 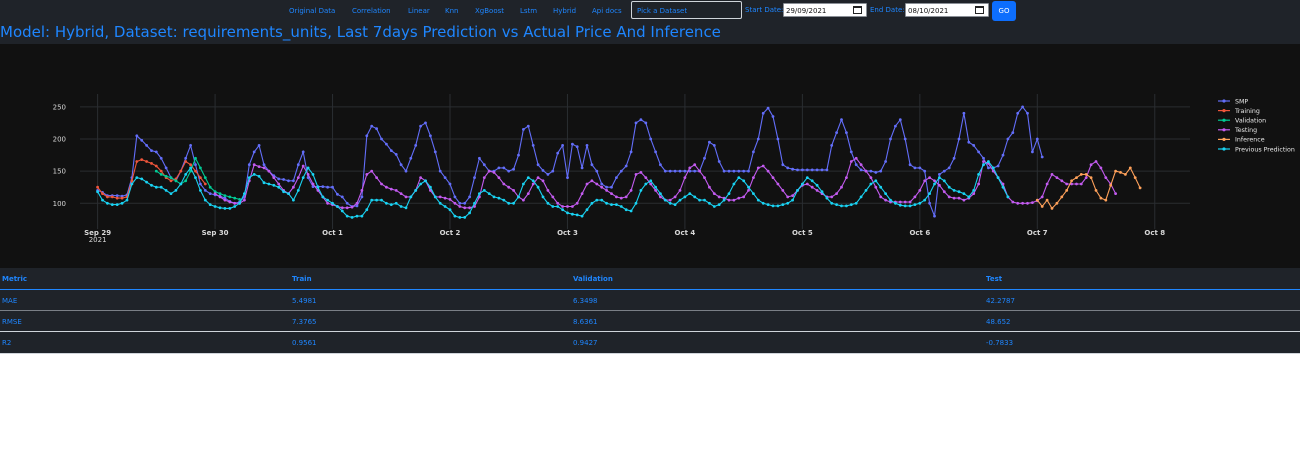 I want to click on x-tick-label: Oct 7, so click(x=1037, y=233).